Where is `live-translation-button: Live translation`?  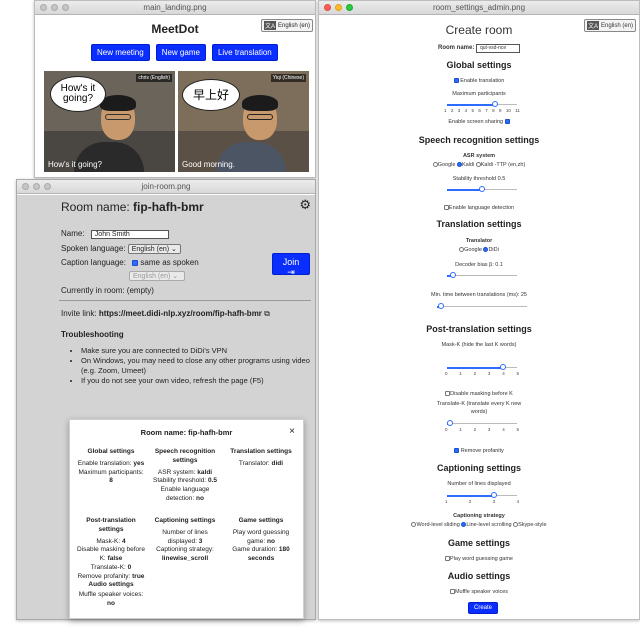 live-translation-button: Live translation is located at coordinates (244, 52).